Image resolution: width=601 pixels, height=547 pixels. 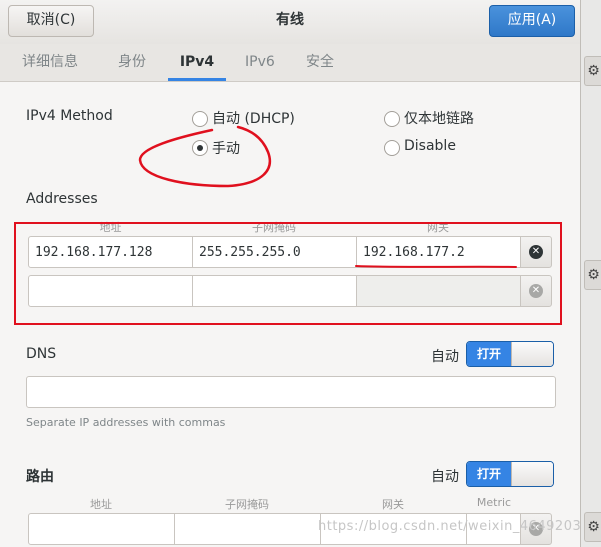 I want to click on watermark: https://blog.csdn.net/weixin_46492038, so click(x=449, y=526).